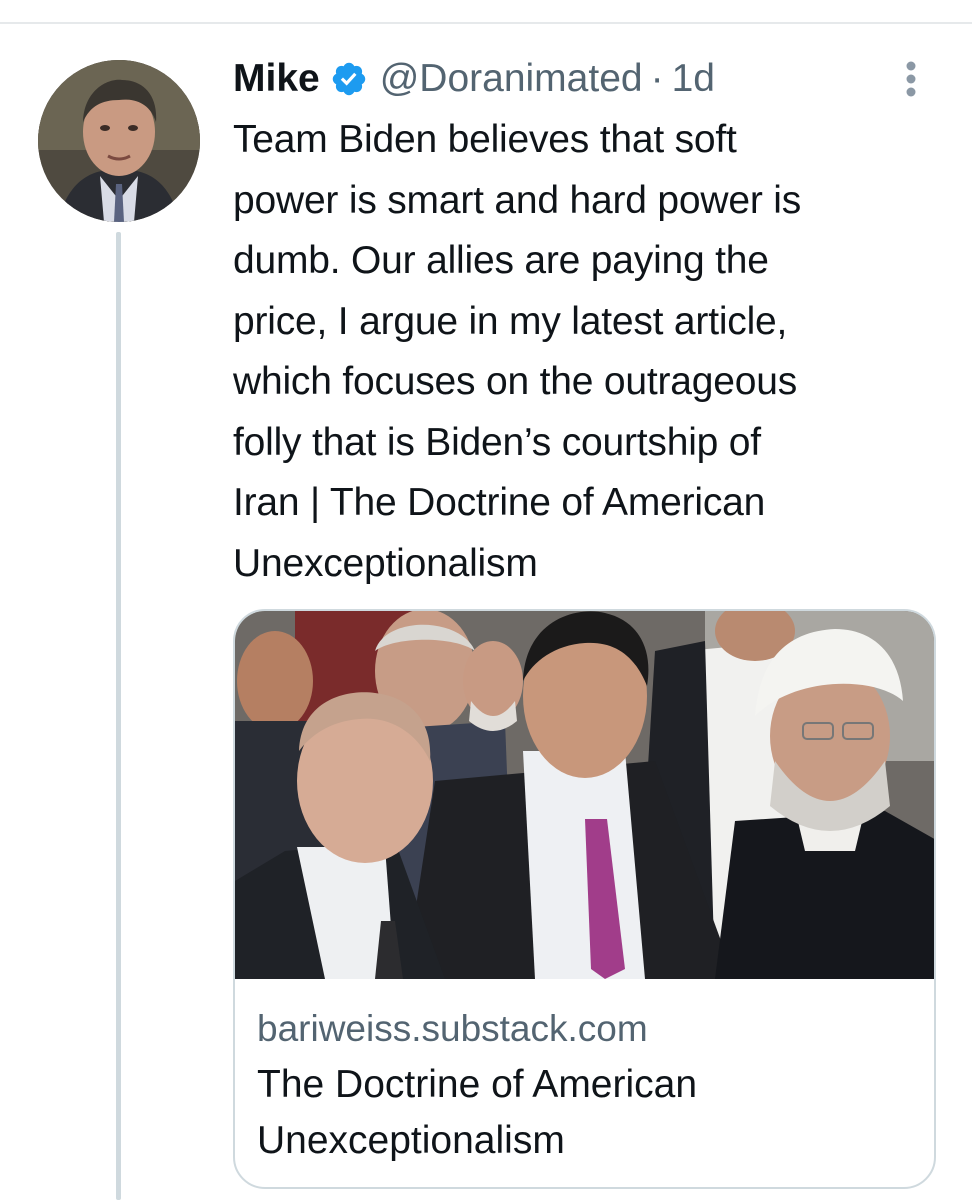 The height and width of the screenshot is (1200, 972). Describe the element at coordinates (517, 200) in the screenshot. I see `tweet-text-line: power is smart and hard power is` at that location.